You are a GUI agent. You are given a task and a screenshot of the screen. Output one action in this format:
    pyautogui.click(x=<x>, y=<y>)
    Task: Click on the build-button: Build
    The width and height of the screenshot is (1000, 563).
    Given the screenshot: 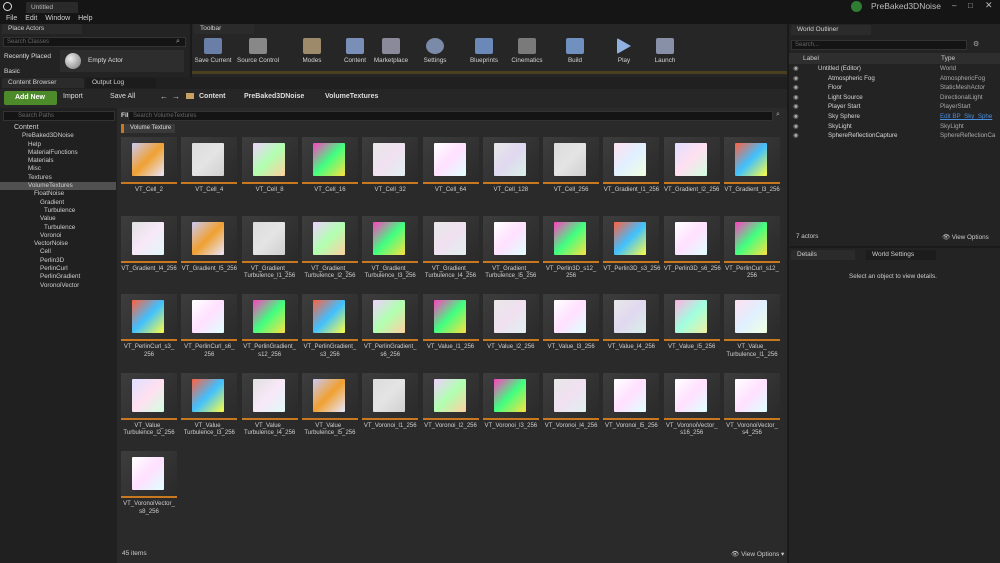 What is the action you would take?
    pyautogui.click(x=575, y=53)
    